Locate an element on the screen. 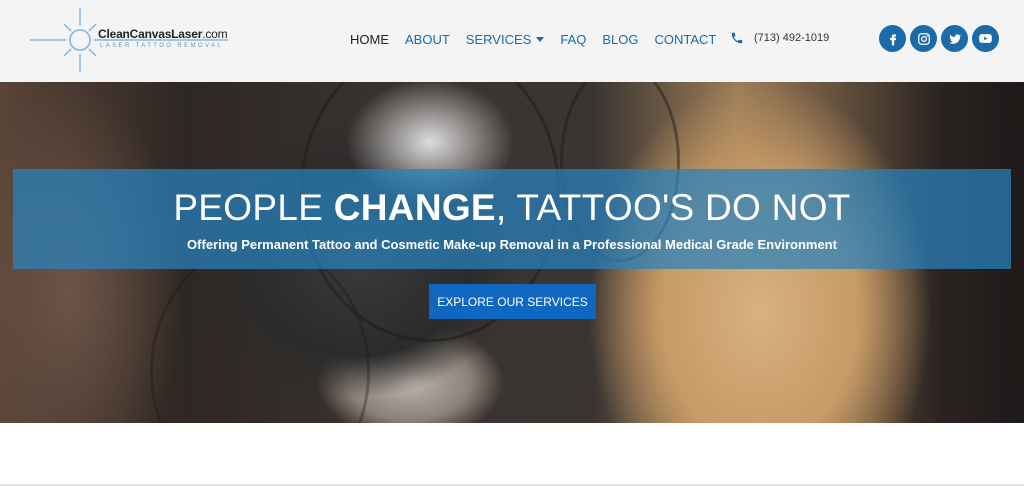 This screenshot has height=486, width=1024. chevron-down-icon is located at coordinates (540, 39).